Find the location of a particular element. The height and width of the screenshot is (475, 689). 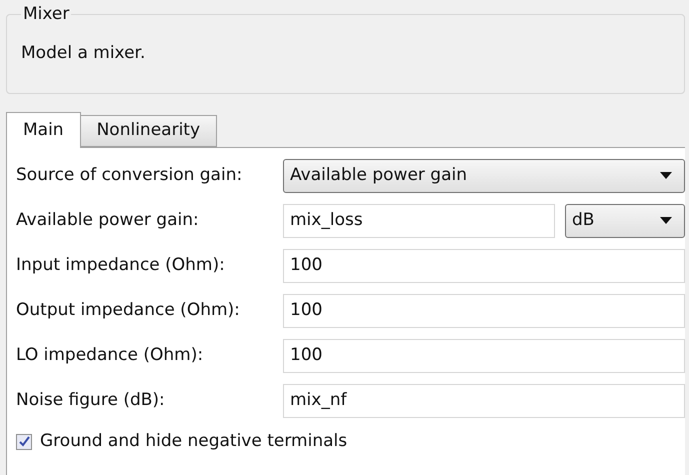

unit-dropdown: dB is located at coordinates (625, 221).